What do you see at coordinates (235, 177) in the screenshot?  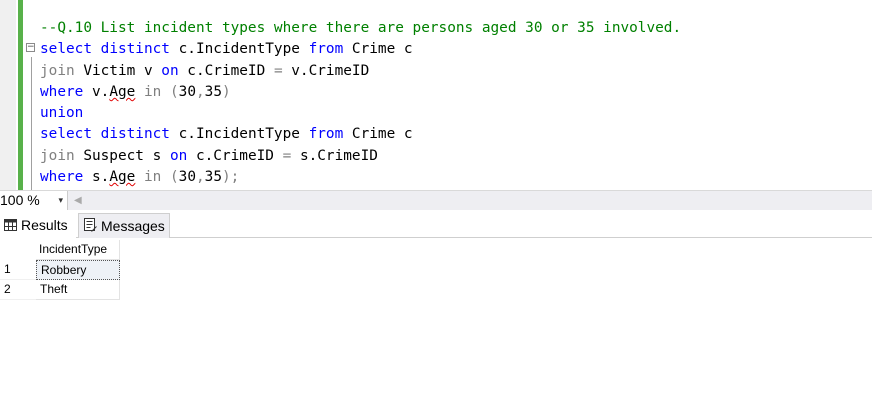 I see `code-token: ;` at bounding box center [235, 177].